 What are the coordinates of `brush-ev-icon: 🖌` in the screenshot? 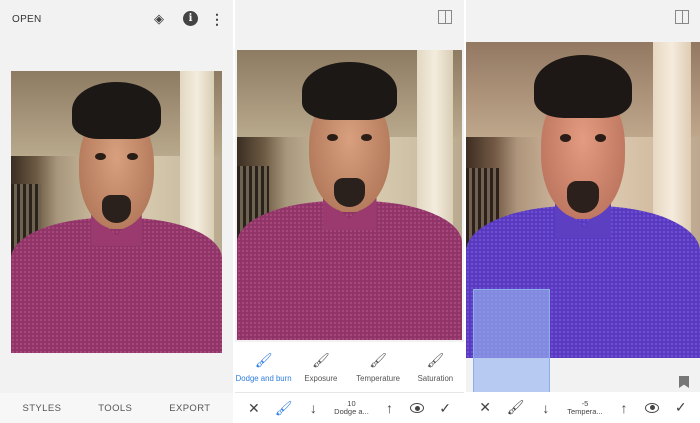 It's located at (320, 360).